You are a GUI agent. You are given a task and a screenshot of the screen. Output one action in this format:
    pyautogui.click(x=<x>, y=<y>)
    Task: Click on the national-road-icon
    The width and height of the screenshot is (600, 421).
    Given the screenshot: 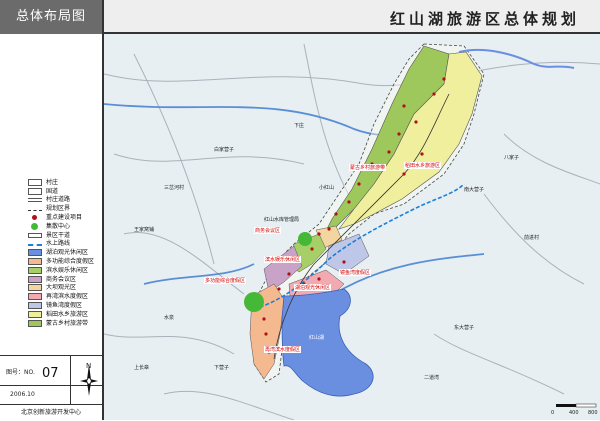 What is the action you would take?
    pyautogui.click(x=35, y=191)
    